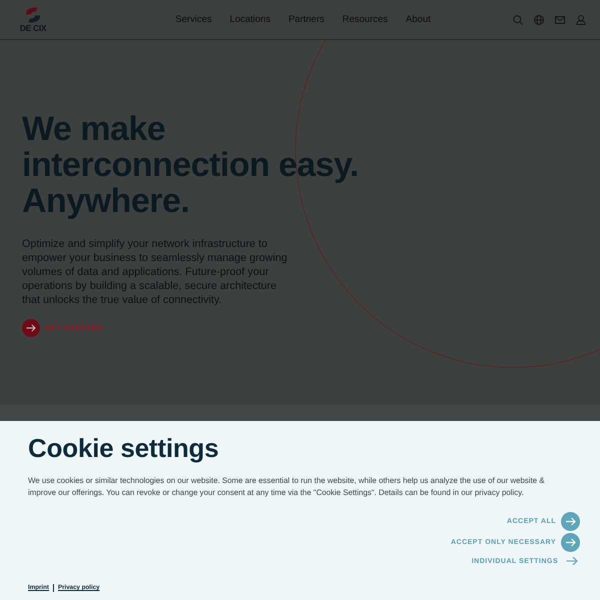 The image size is (600, 600). I want to click on globe-icon, so click(539, 19).